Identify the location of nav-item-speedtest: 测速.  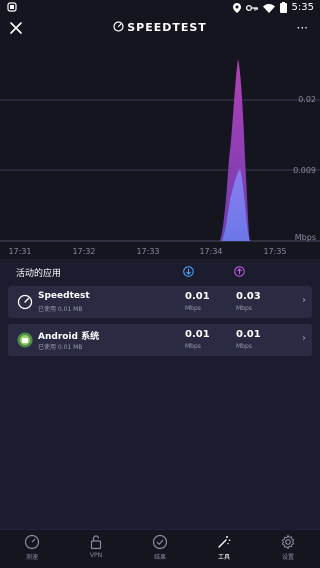
(32, 547).